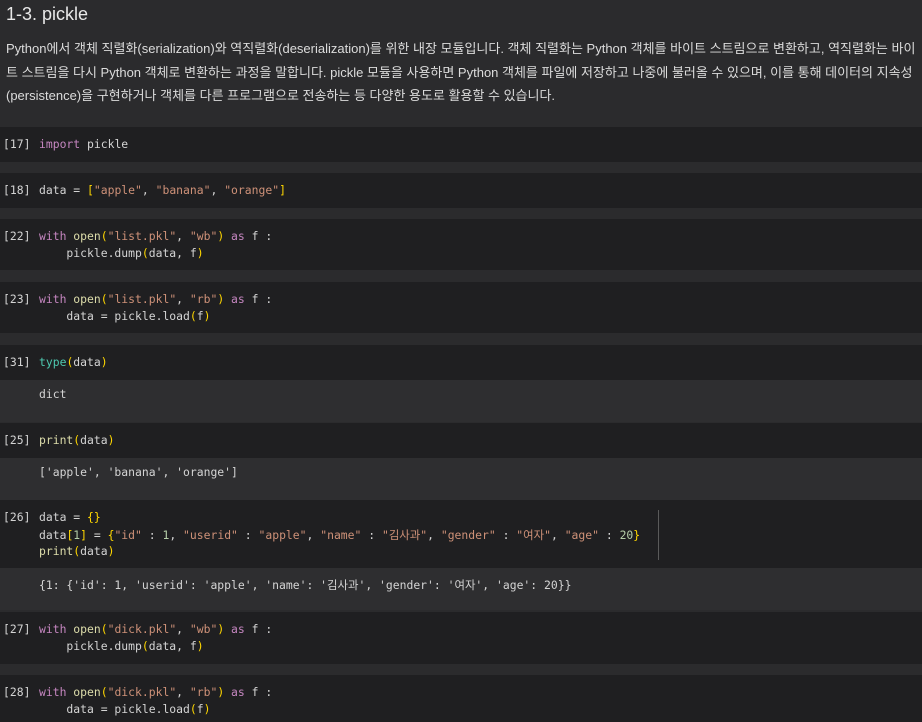  I want to click on output-cell: dict, so click(461, 401).